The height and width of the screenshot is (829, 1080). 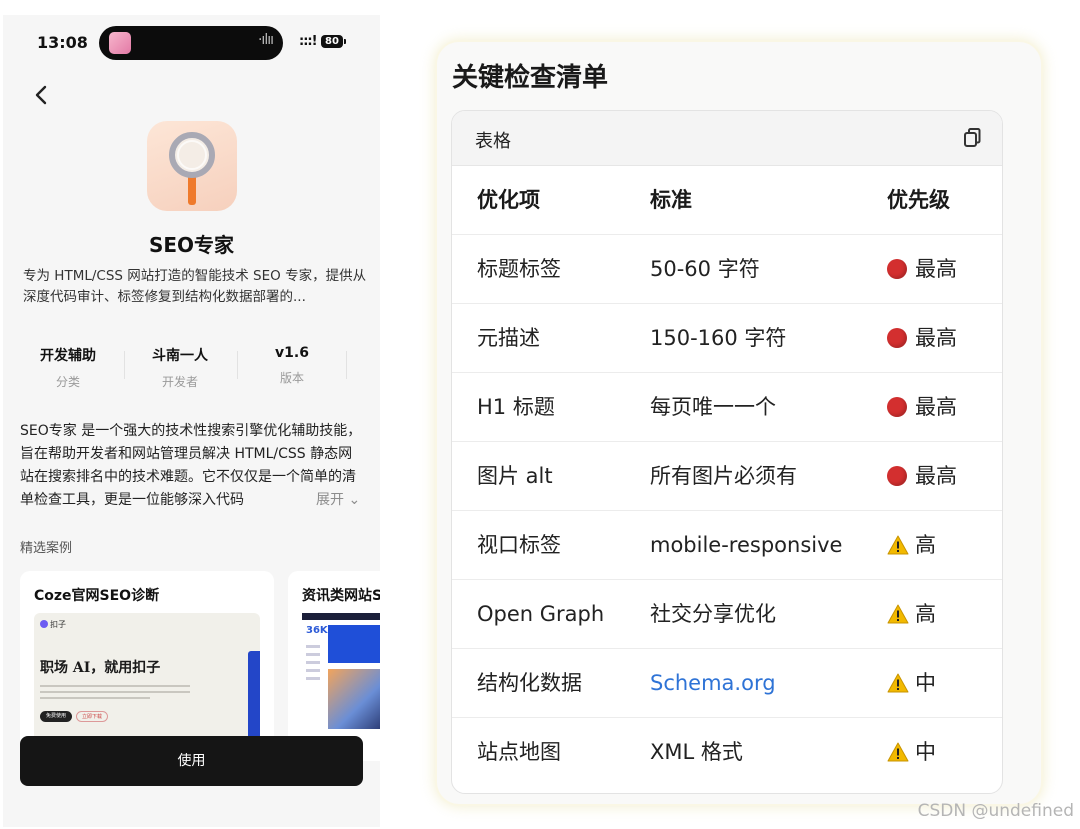 What do you see at coordinates (46, 548) in the screenshot?
I see `featured-cases-title: 精选案例` at bounding box center [46, 548].